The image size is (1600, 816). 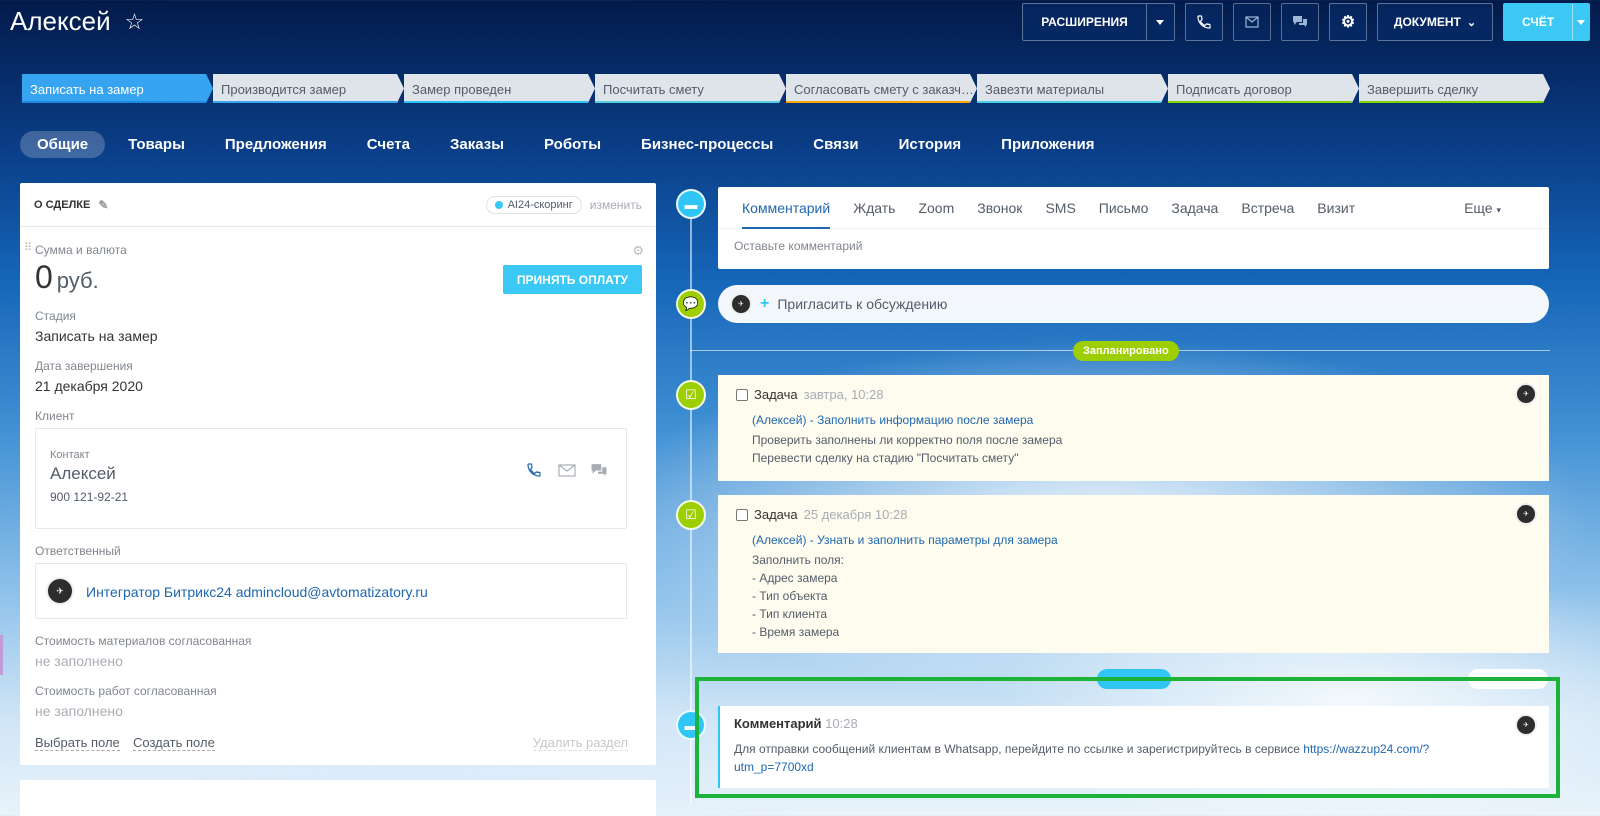 What do you see at coordinates (790, 596) in the screenshot?
I see `task-description-line: - Тип объекта` at bounding box center [790, 596].